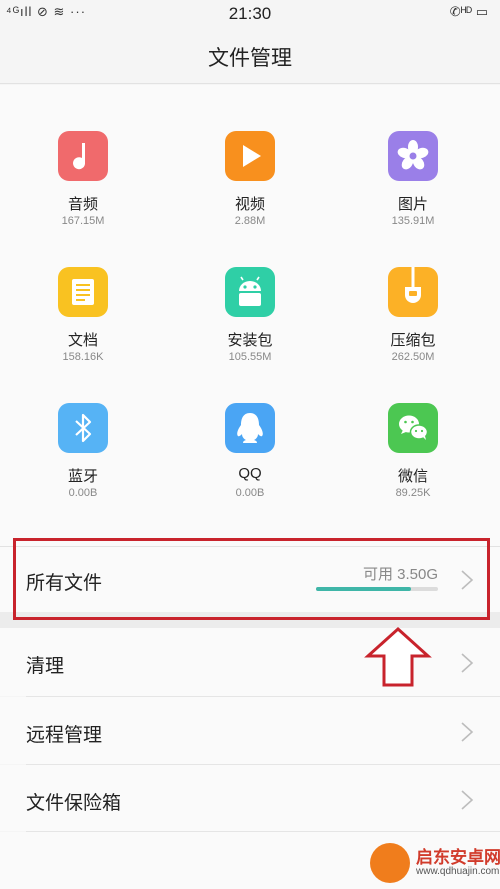 This screenshot has height=889, width=500. I want to click on menu-item-label: 远程管理, so click(64, 735).